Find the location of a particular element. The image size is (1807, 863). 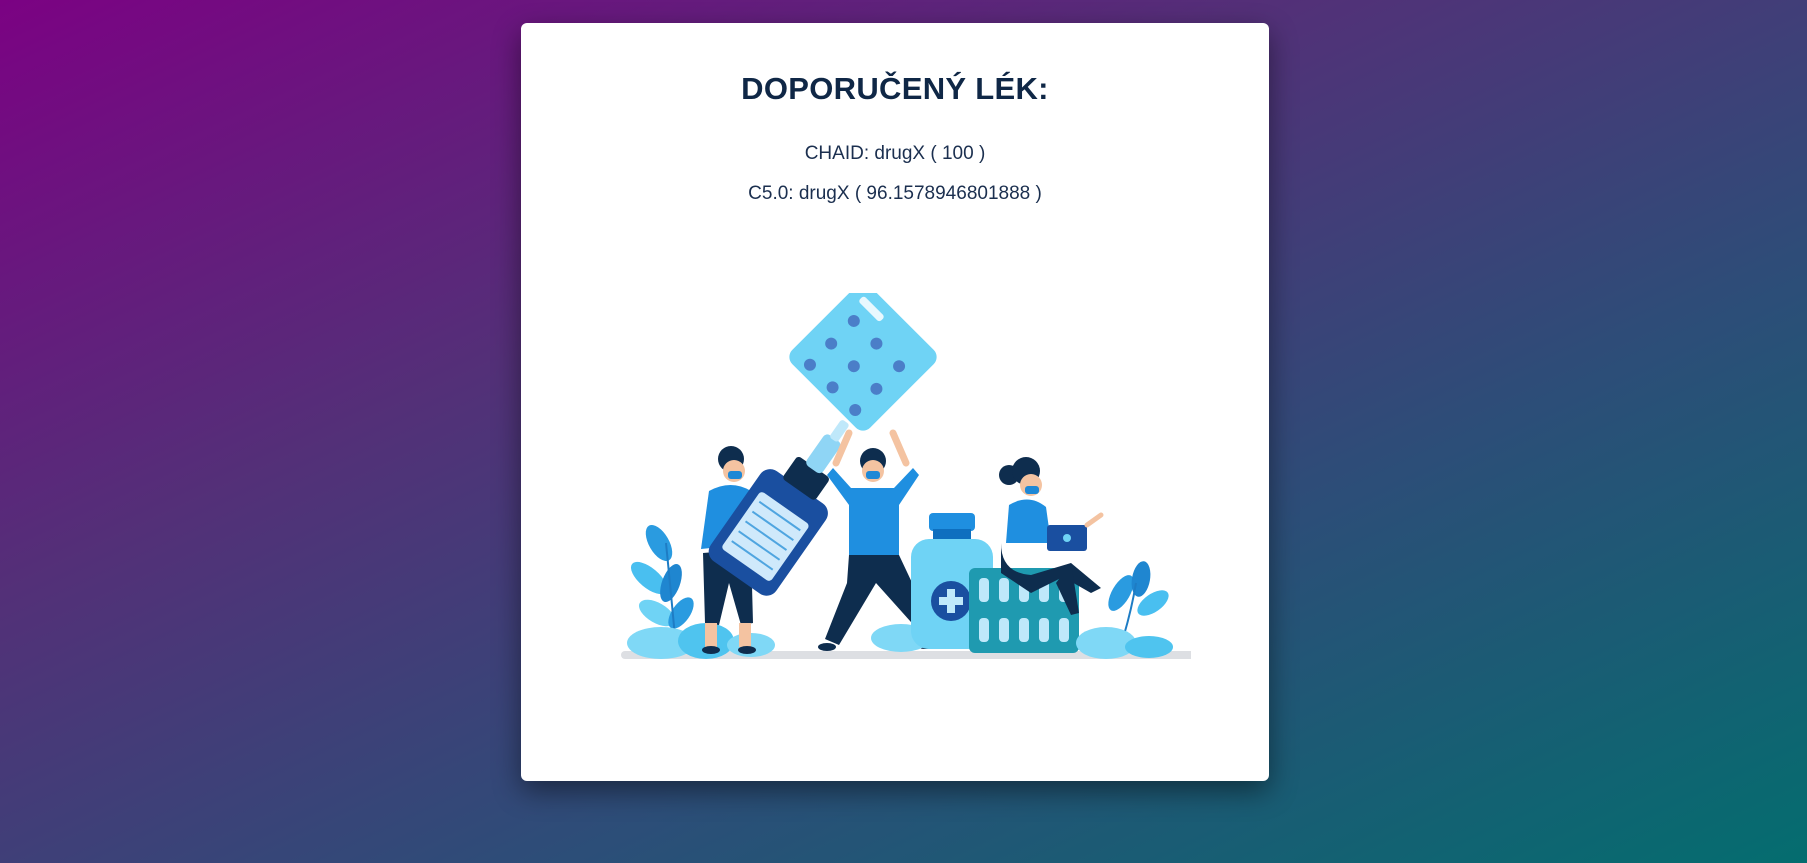

result-c50: C5.0: drugX ( 96.1578946801888 ) is located at coordinates (895, 193).